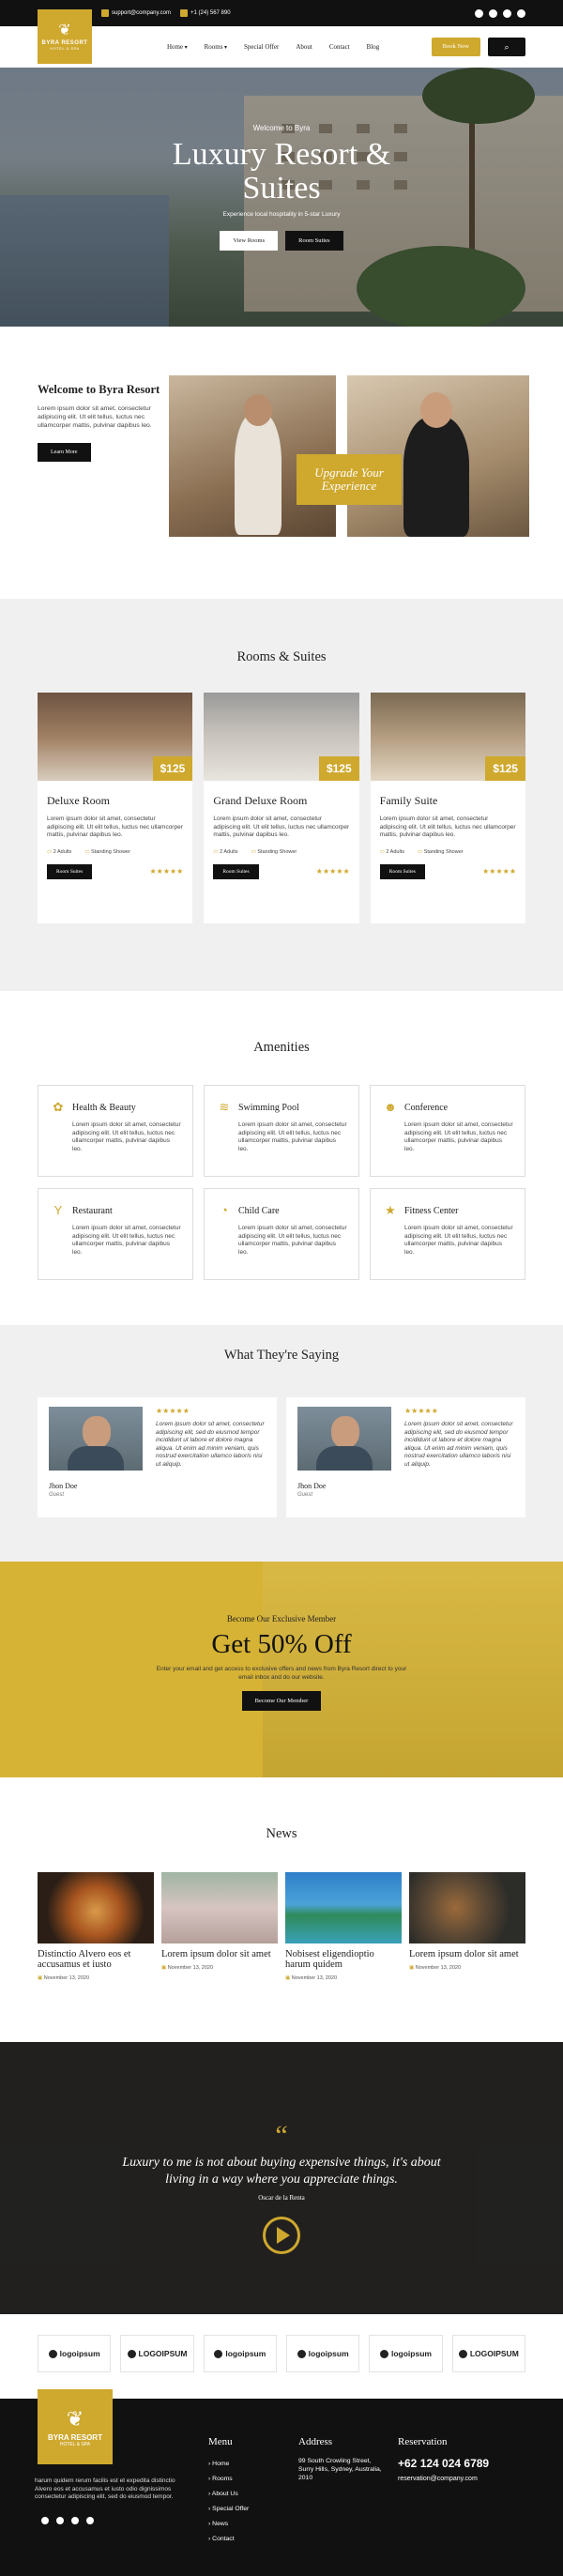  What do you see at coordinates (64, 452) in the screenshot?
I see `learn-more-button: Learn More` at bounding box center [64, 452].